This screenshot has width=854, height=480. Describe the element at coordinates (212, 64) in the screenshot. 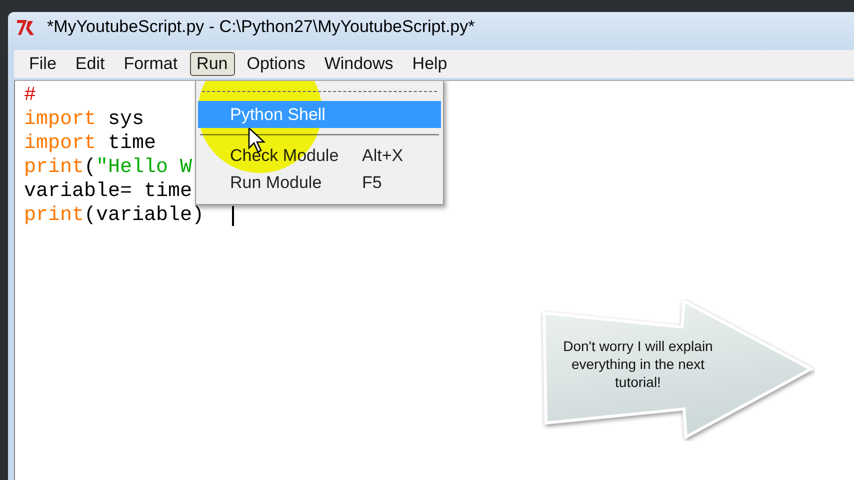

I see `menu-item: Run` at that location.